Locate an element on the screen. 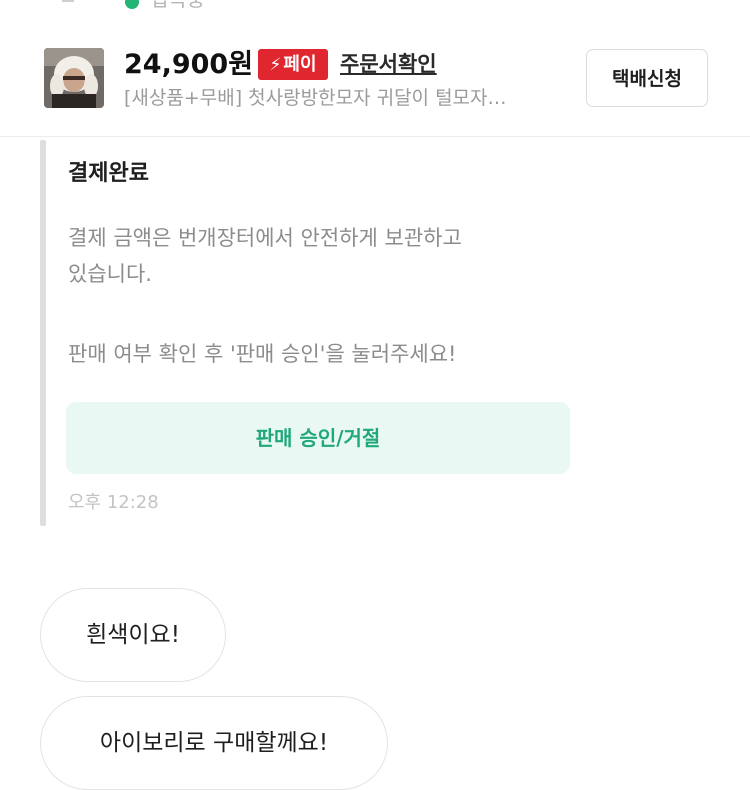 The width and height of the screenshot is (750, 790). bunjang-pay-badge: ⚡ 페이 is located at coordinates (293, 64).